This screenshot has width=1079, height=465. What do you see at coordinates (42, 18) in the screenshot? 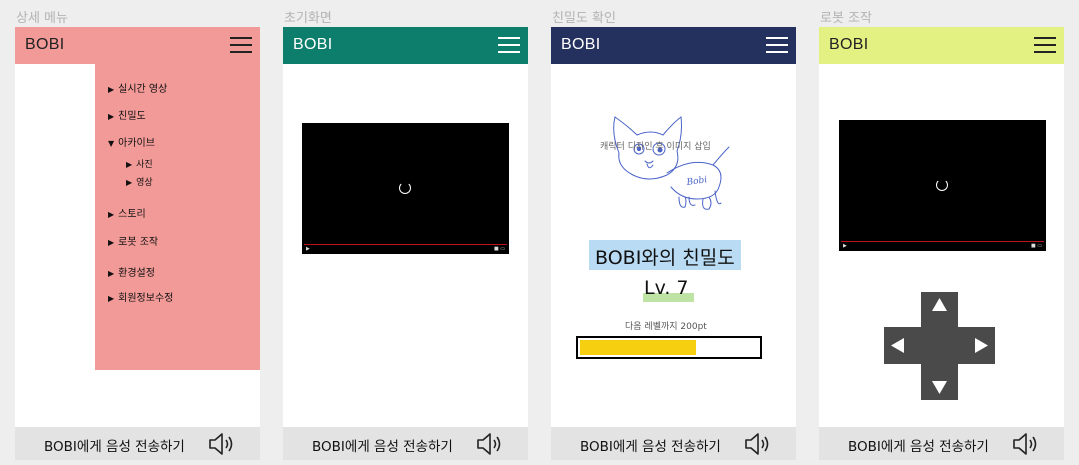
I see `screen-label-detail-menu: 상세 메뉴` at bounding box center [42, 18].